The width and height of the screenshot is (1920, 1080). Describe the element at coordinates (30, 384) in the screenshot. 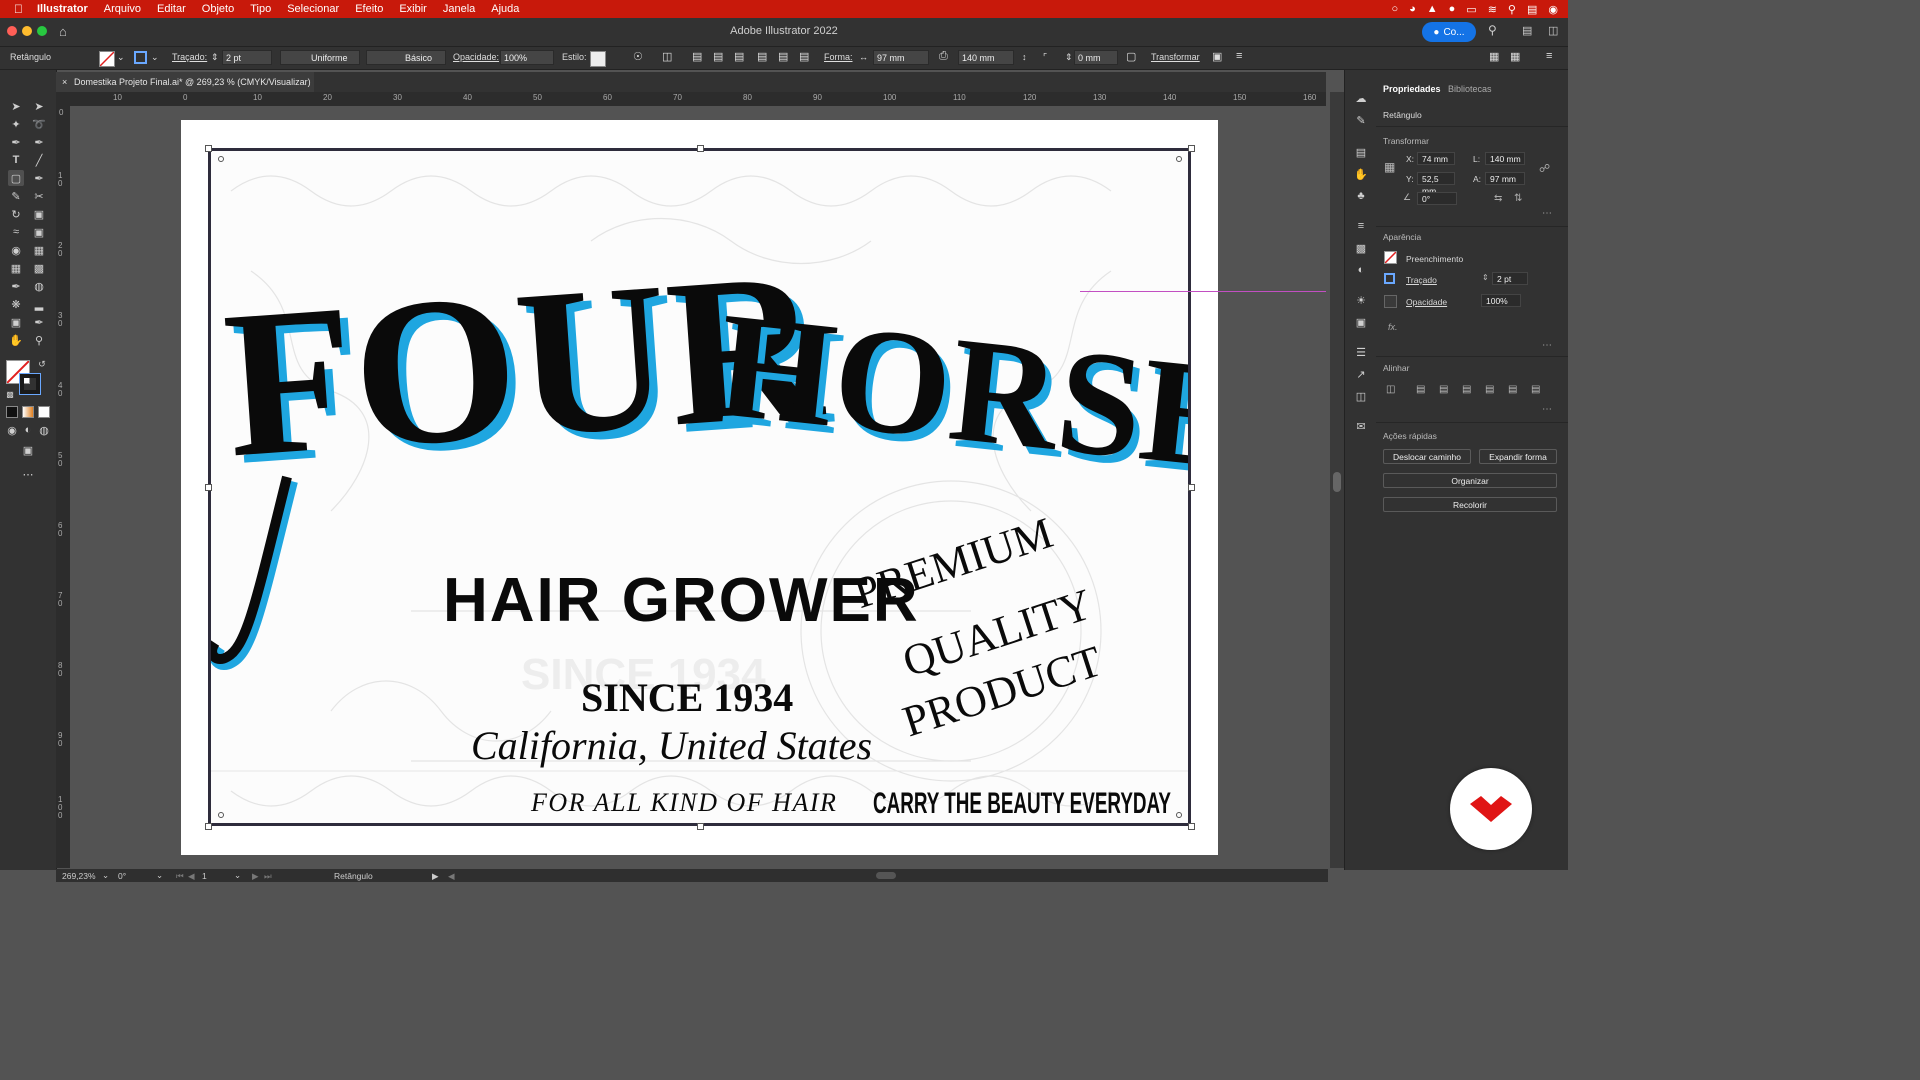

I see `stroke-color-box` at that location.